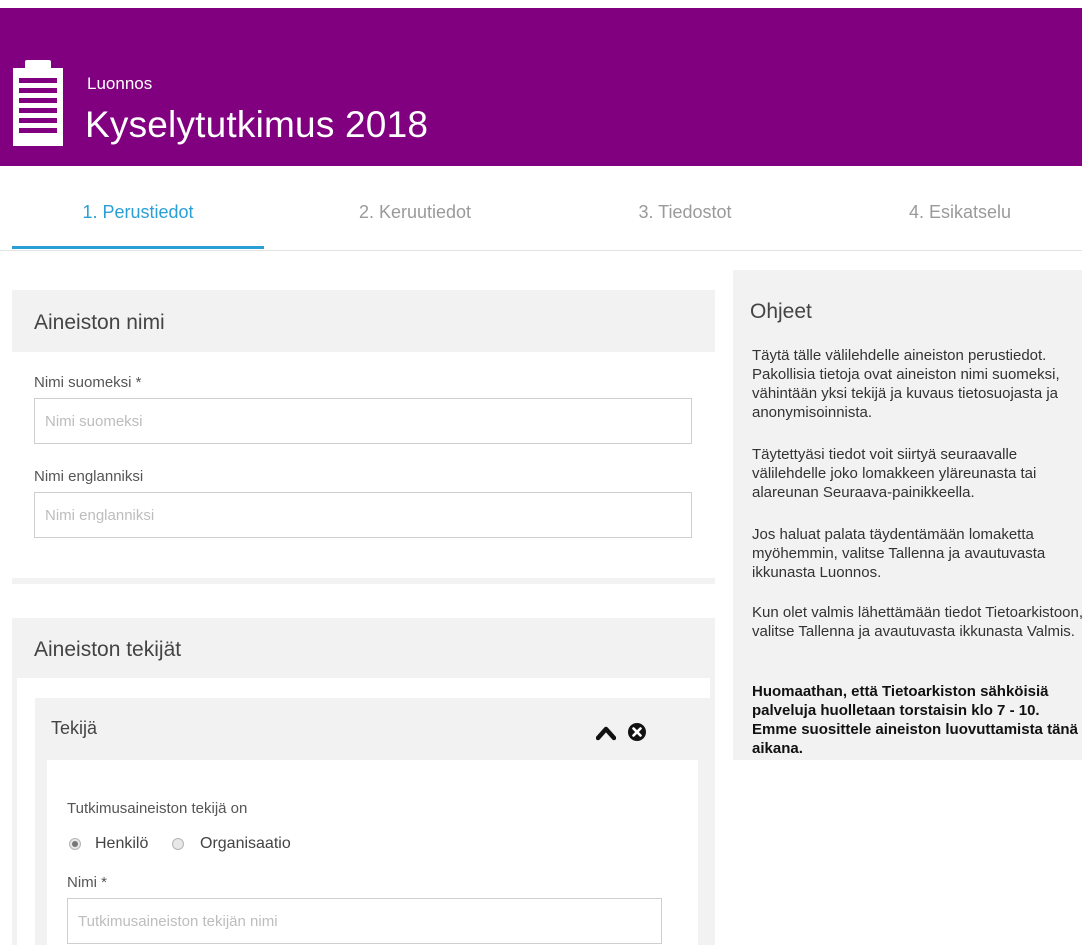 Image resolution: width=1082 pixels, height=945 pixels. I want to click on radio-organisation, so click(178, 844).